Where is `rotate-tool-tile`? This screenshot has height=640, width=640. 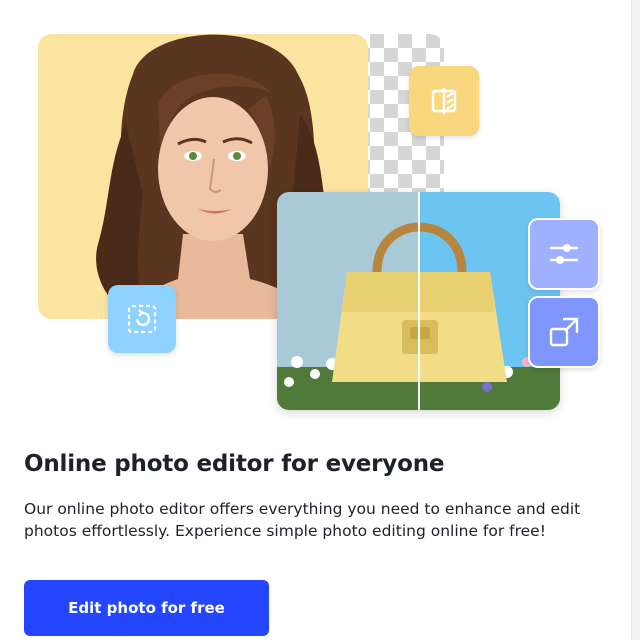
rotate-tool-tile is located at coordinates (142, 319).